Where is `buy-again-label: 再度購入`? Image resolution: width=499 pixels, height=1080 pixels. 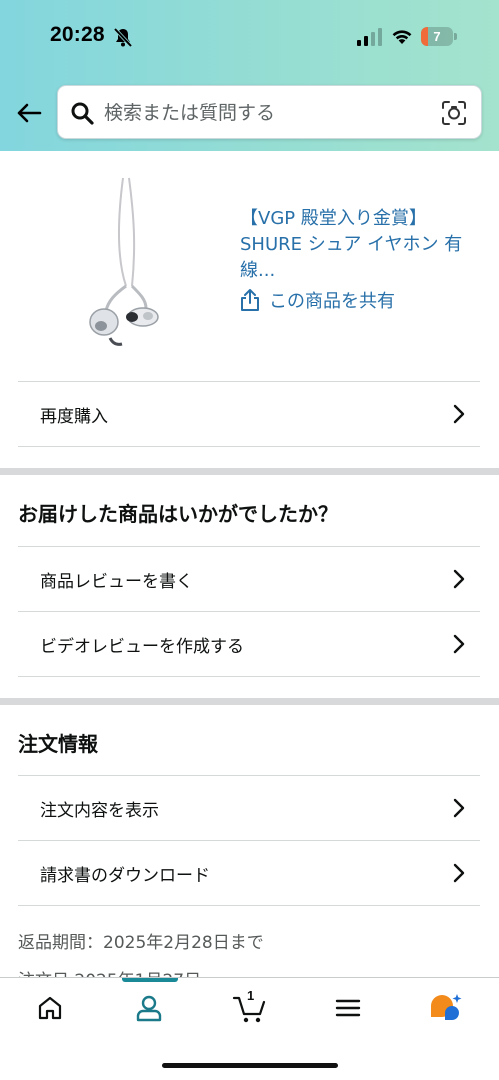 buy-again-label: 再度購入 is located at coordinates (74, 416).